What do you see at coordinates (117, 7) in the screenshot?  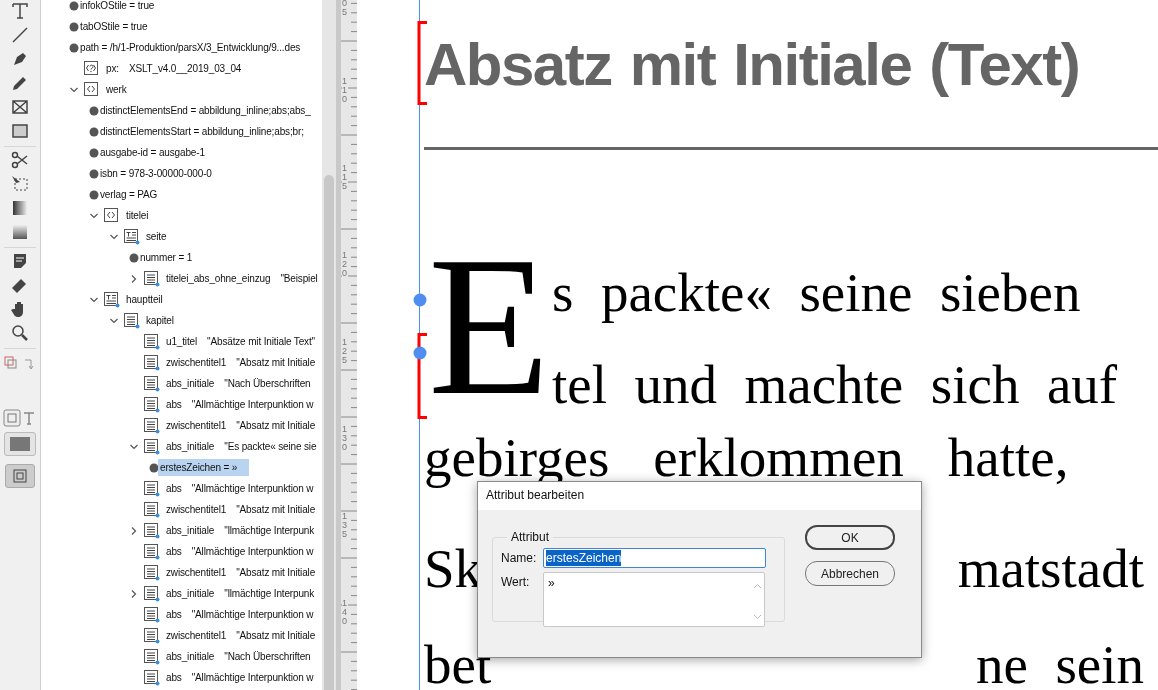 I see `attribute-item: infokOStile = true` at bounding box center [117, 7].